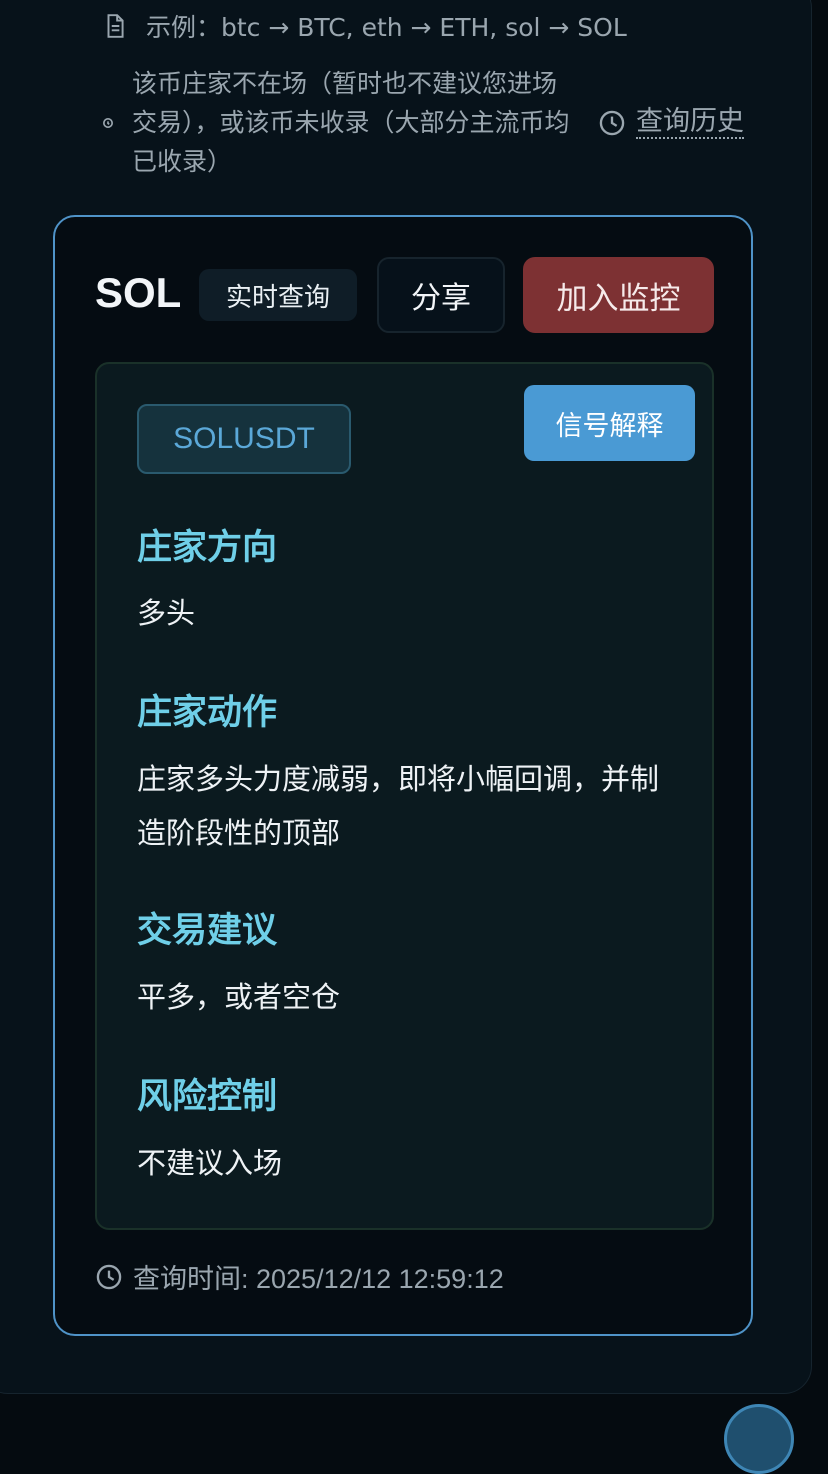 The image size is (828, 1474). I want to click on query-history-link: 查询历史, so click(671, 122).